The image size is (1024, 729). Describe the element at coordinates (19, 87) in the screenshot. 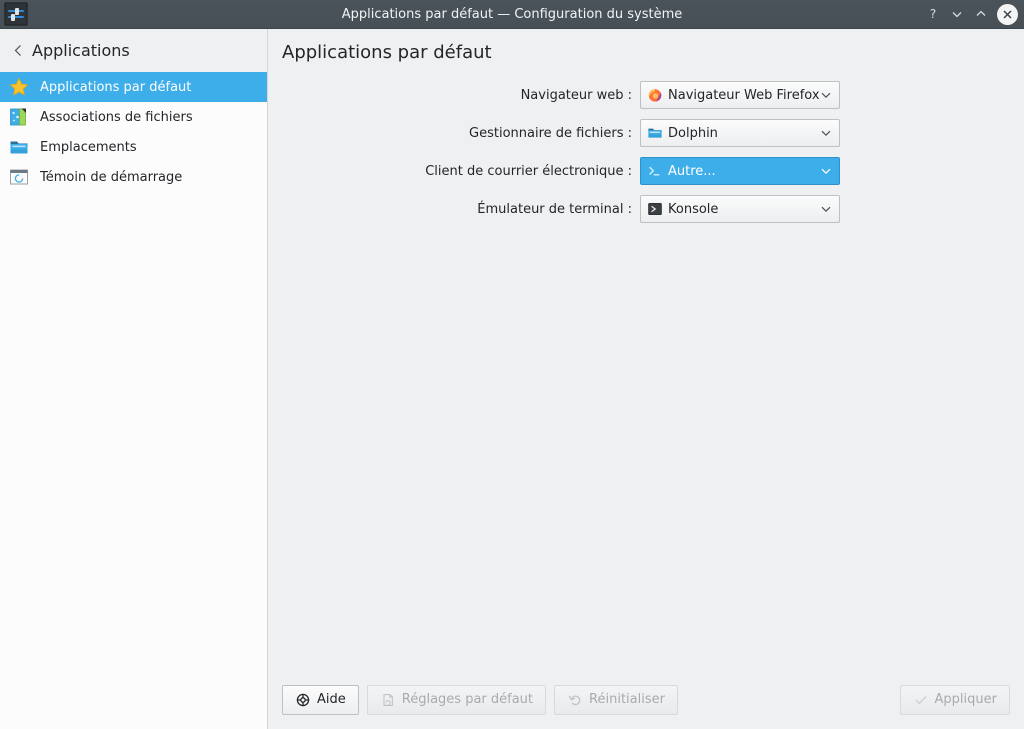

I see `star-icon` at that location.